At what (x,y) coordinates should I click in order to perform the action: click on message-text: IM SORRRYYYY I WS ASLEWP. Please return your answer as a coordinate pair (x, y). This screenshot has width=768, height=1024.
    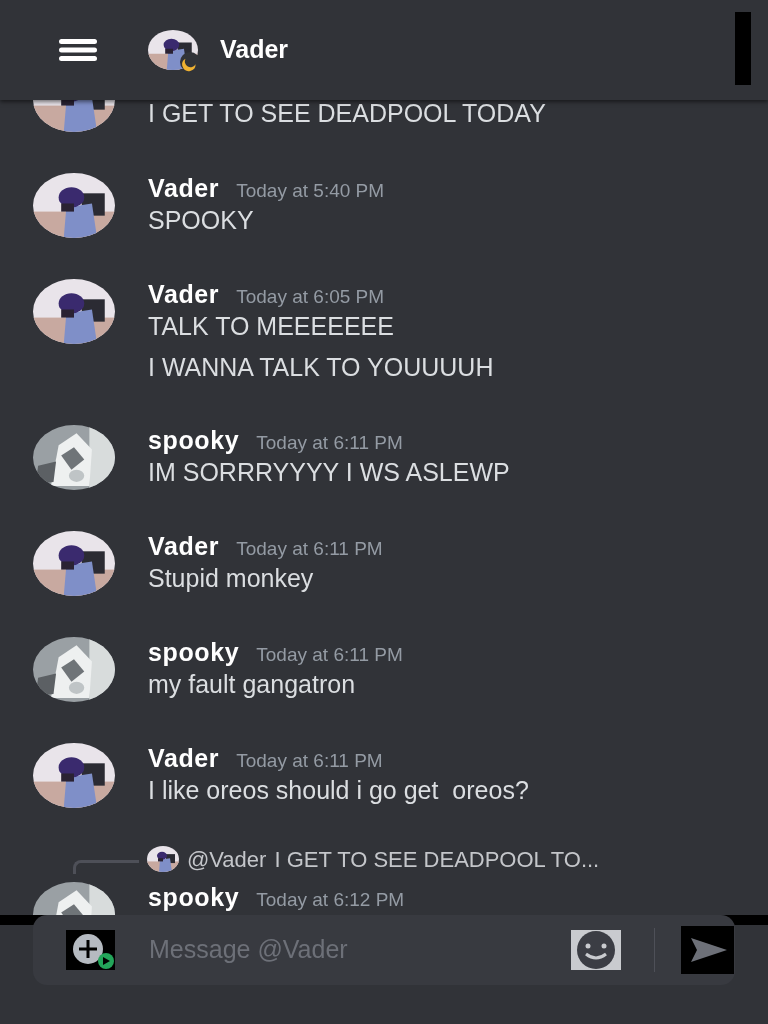
    Looking at the image, I should click on (329, 472).